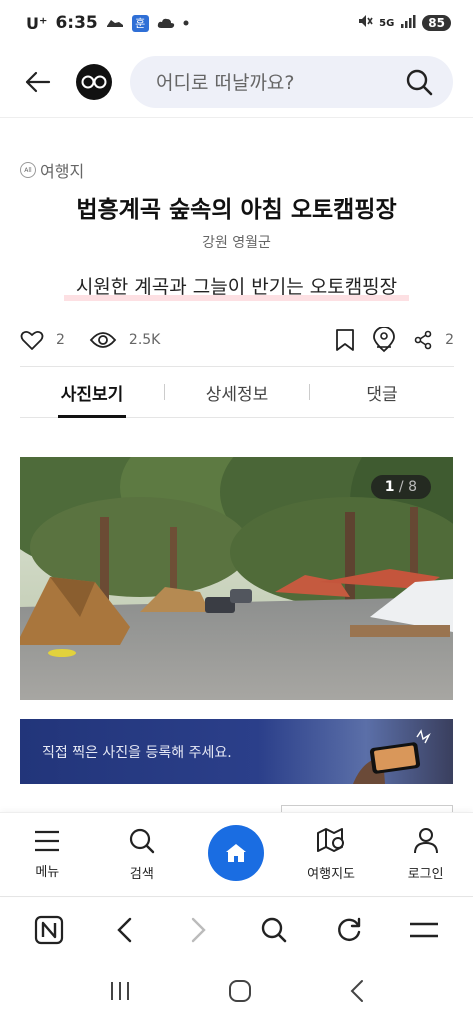  What do you see at coordinates (32, 340) in the screenshot?
I see `heart-icon` at bounding box center [32, 340].